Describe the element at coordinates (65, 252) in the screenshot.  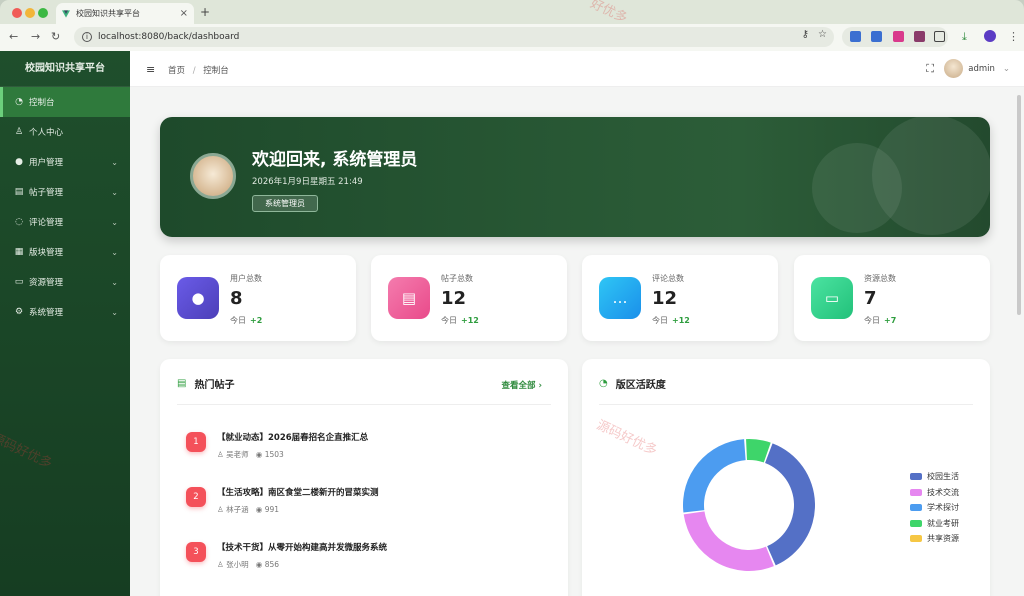
I see `sidebar-item-boards: ▦ 版块管理 ⌄` at that location.